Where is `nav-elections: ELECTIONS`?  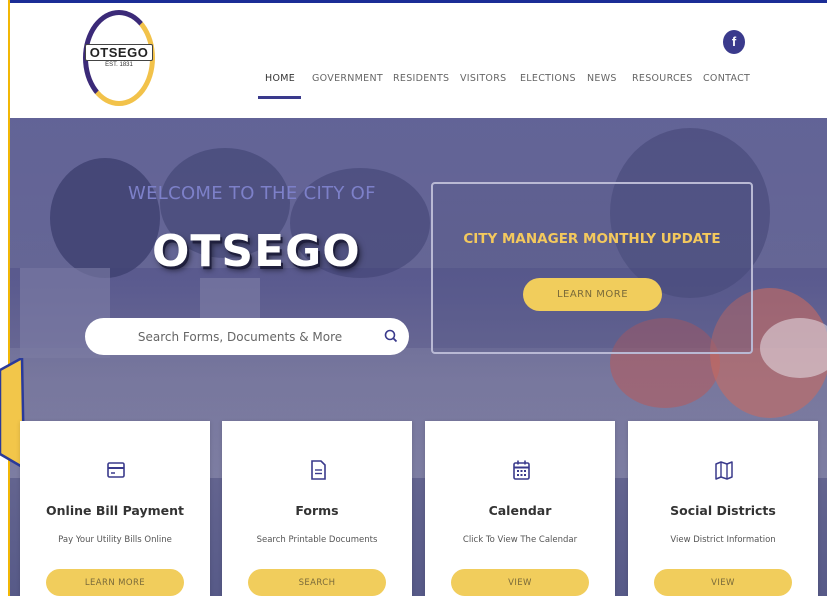
nav-elections: ELECTIONS is located at coordinates (548, 78).